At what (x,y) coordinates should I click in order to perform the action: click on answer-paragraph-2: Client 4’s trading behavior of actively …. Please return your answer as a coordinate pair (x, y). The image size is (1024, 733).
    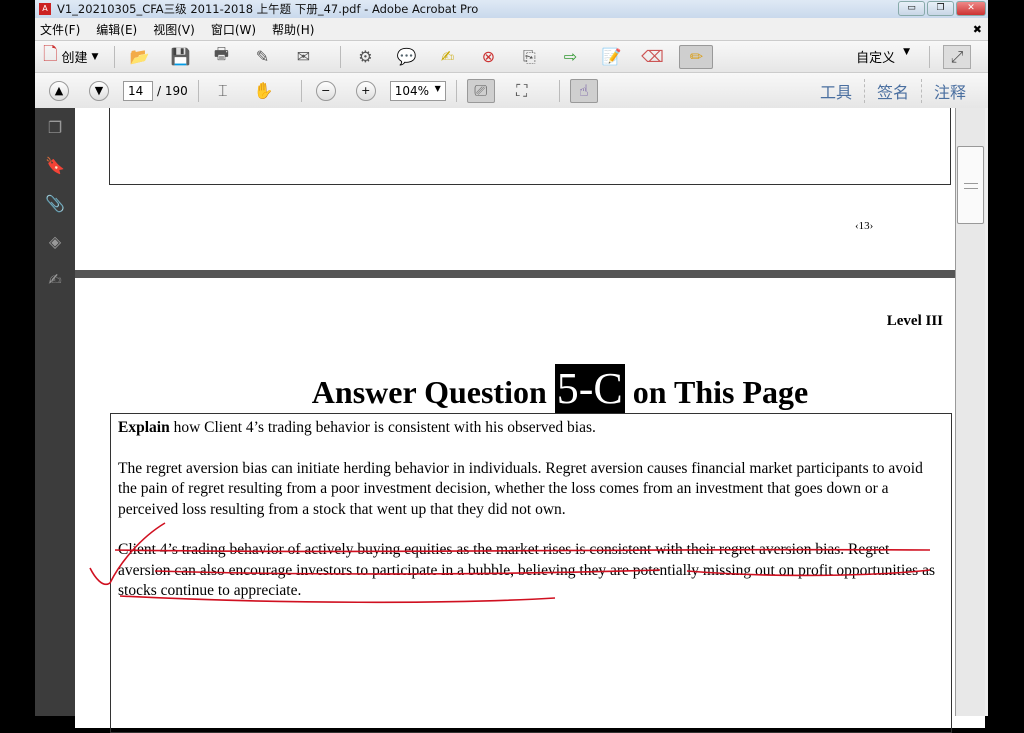
    Looking at the image, I should click on (526, 570).